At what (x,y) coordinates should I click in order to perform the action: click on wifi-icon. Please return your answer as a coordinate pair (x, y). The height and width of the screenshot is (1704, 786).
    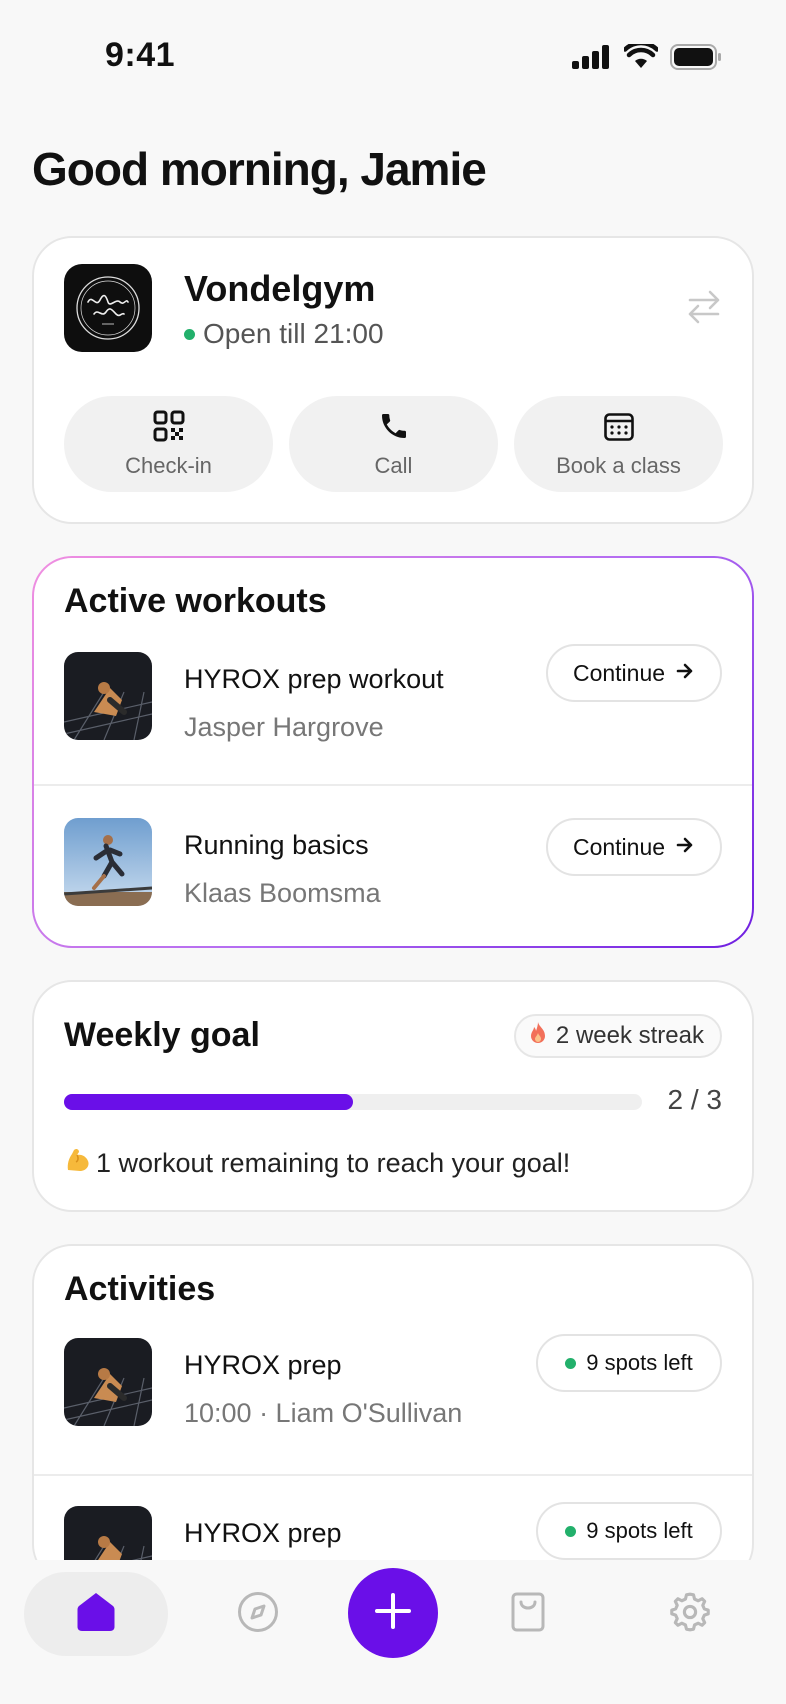
    Looking at the image, I should click on (641, 57).